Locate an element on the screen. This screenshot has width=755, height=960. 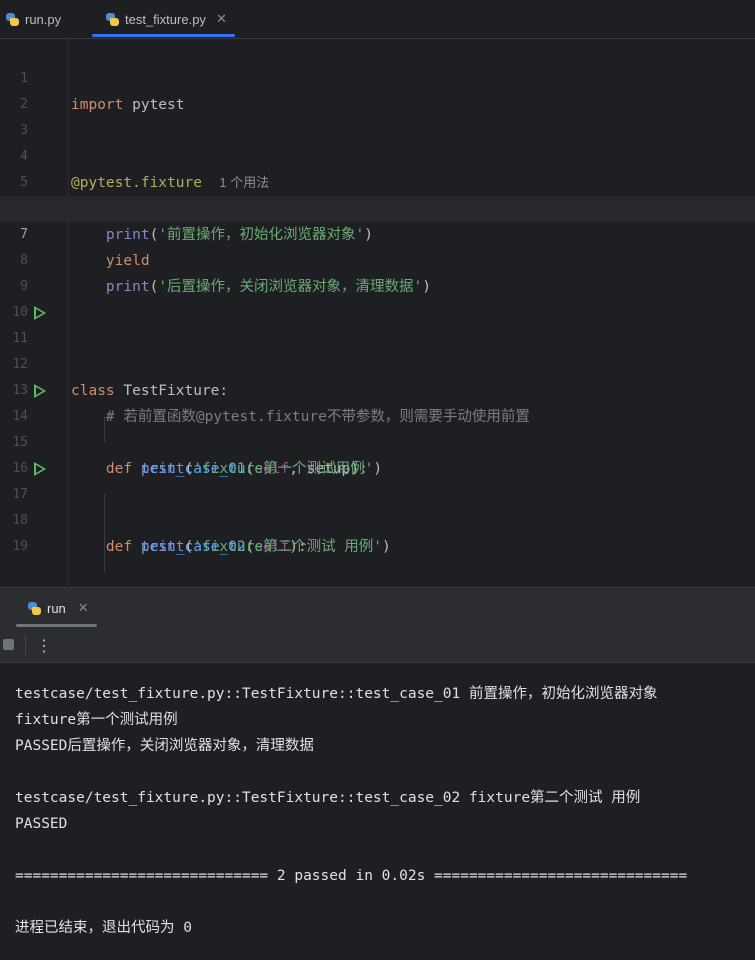
code-line: 19 is located at coordinates (377, 531).